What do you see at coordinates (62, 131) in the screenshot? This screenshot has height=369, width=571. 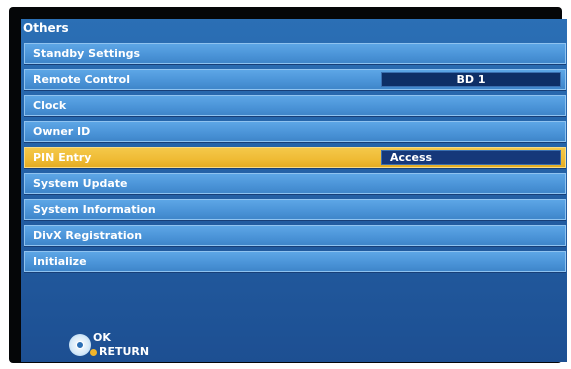 I see `menu-item-label: Owner ID` at bounding box center [62, 131].